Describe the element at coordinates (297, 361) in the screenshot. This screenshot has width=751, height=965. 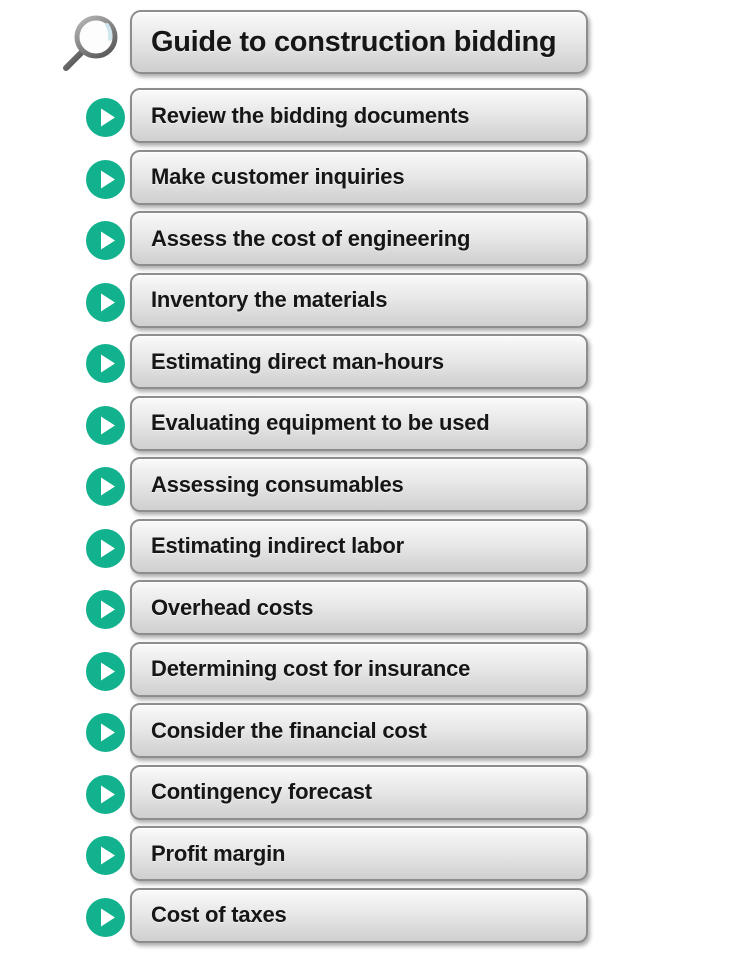
I see `step-label: Estimating direct man-hours` at that location.